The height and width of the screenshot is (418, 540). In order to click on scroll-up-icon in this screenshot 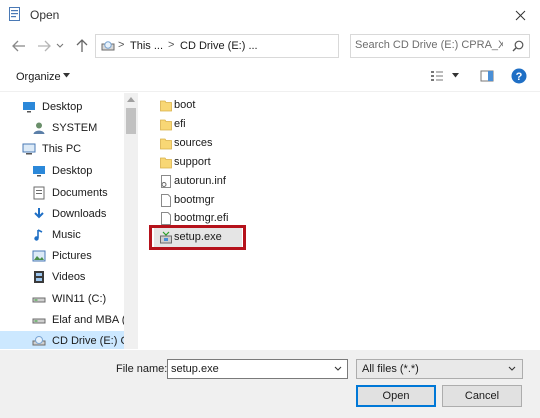, I will do `click(131, 99)`.